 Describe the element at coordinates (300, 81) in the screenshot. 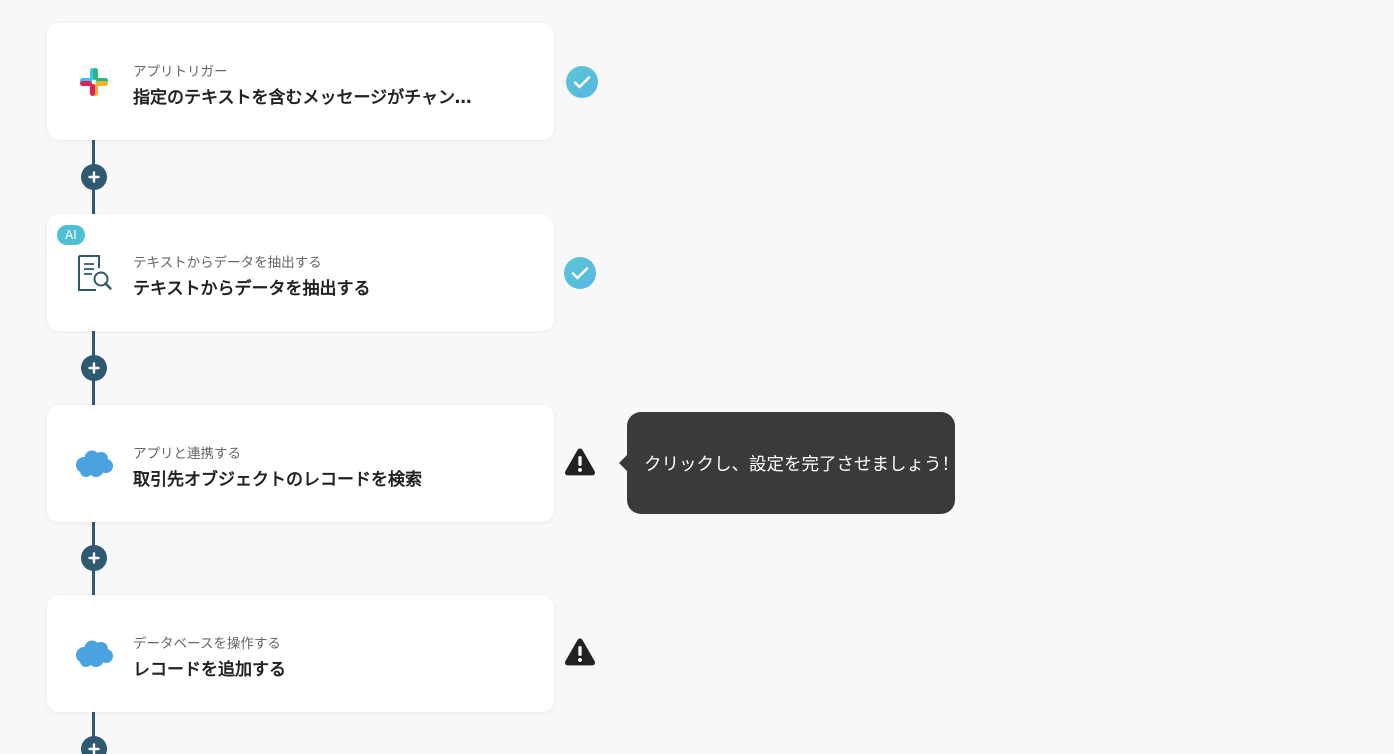

I see `step-card-trigger: アプリトリガー 指定のテキストを含むメッセージがチャンネルに投稿されたら` at that location.